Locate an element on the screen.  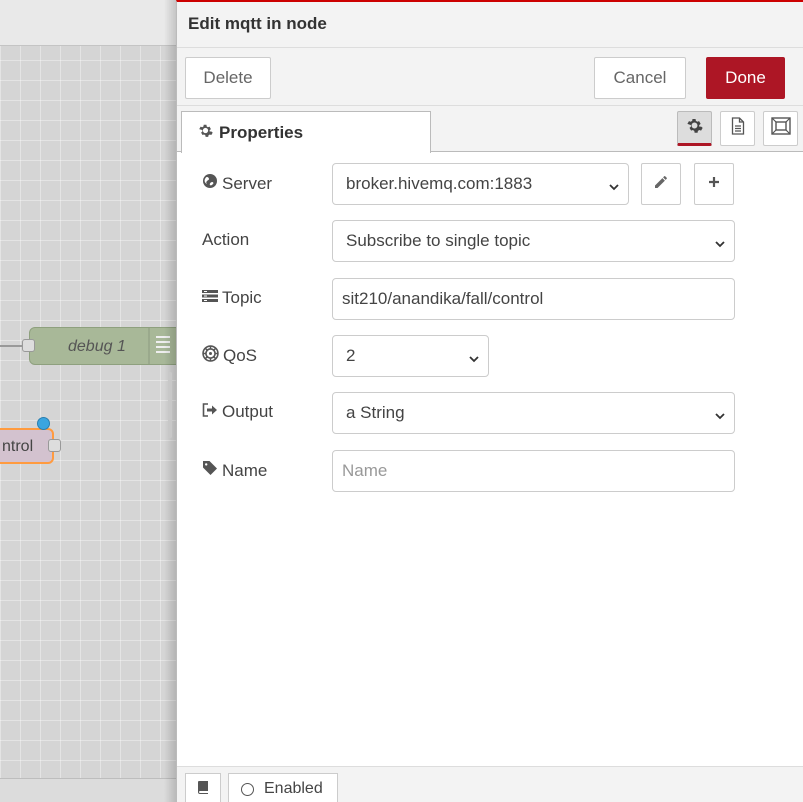
output-select: a String is located at coordinates (533, 413).